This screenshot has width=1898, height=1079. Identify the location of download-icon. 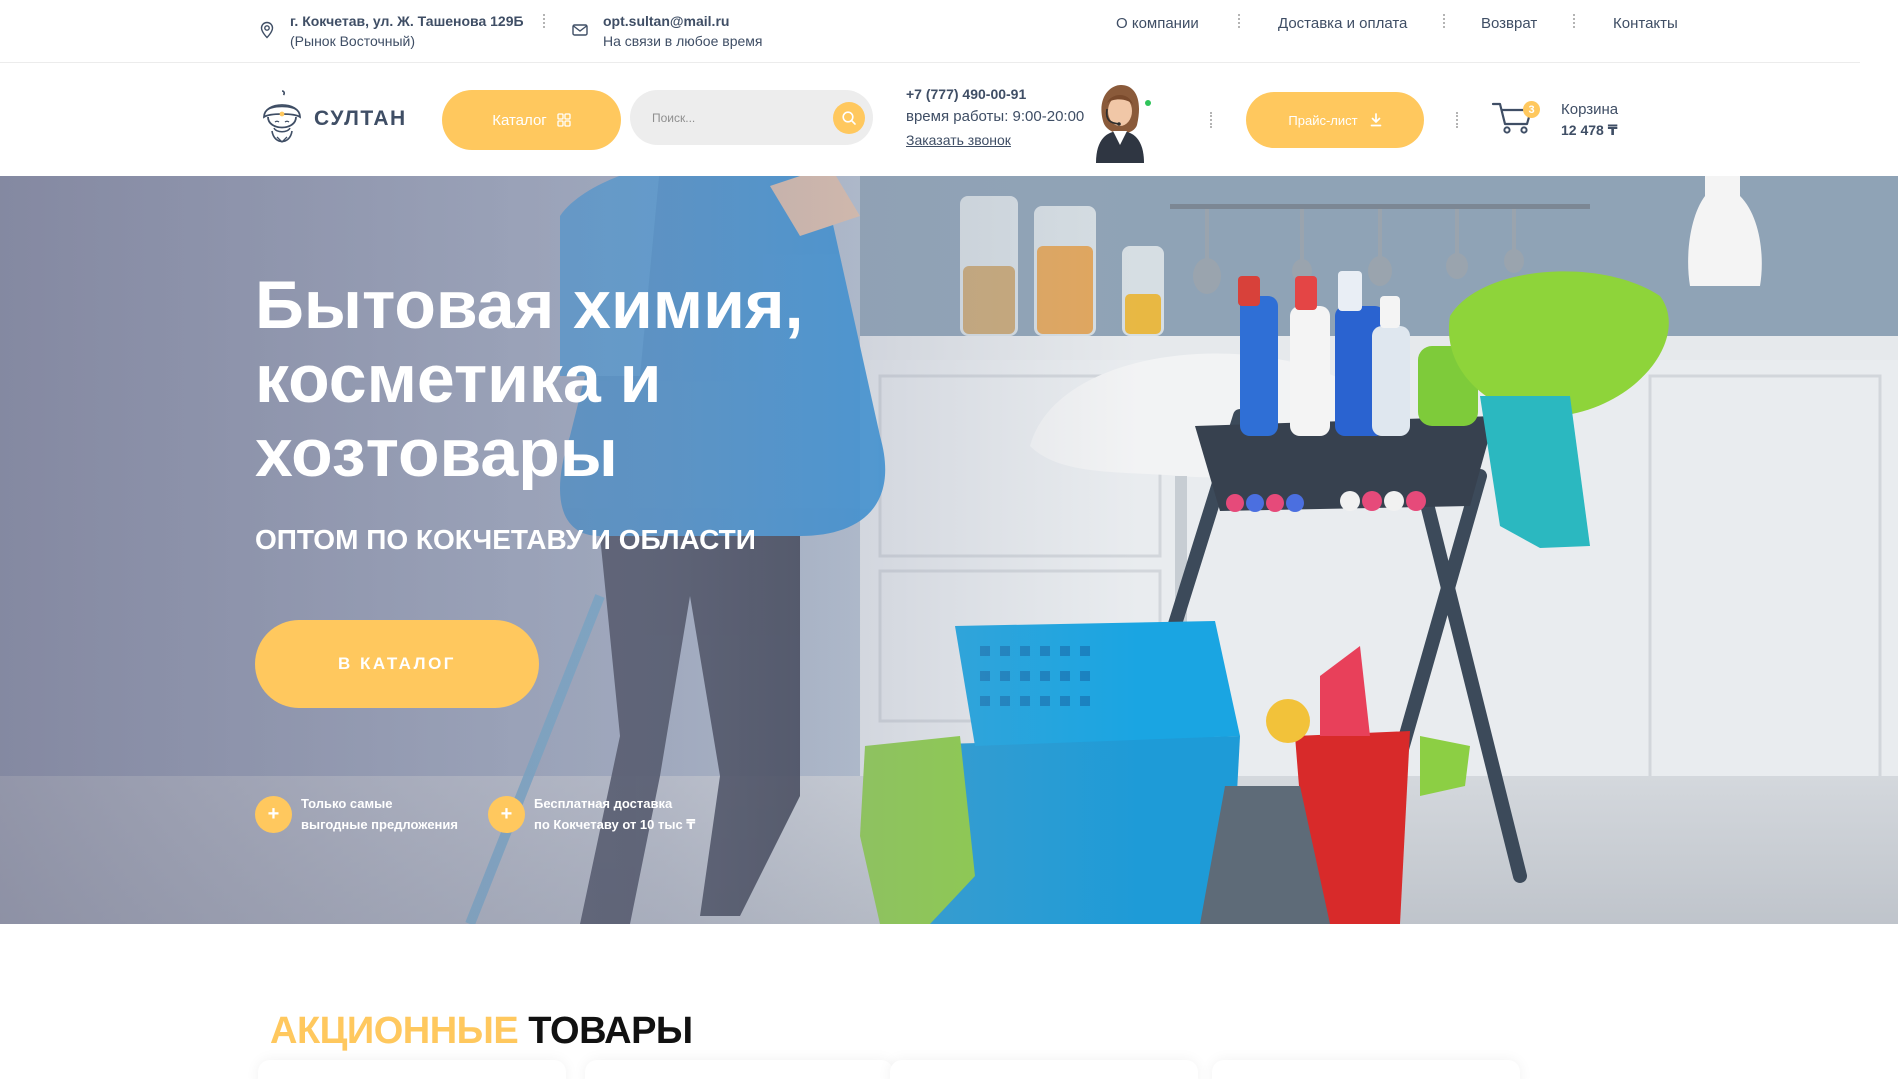
(1375, 120).